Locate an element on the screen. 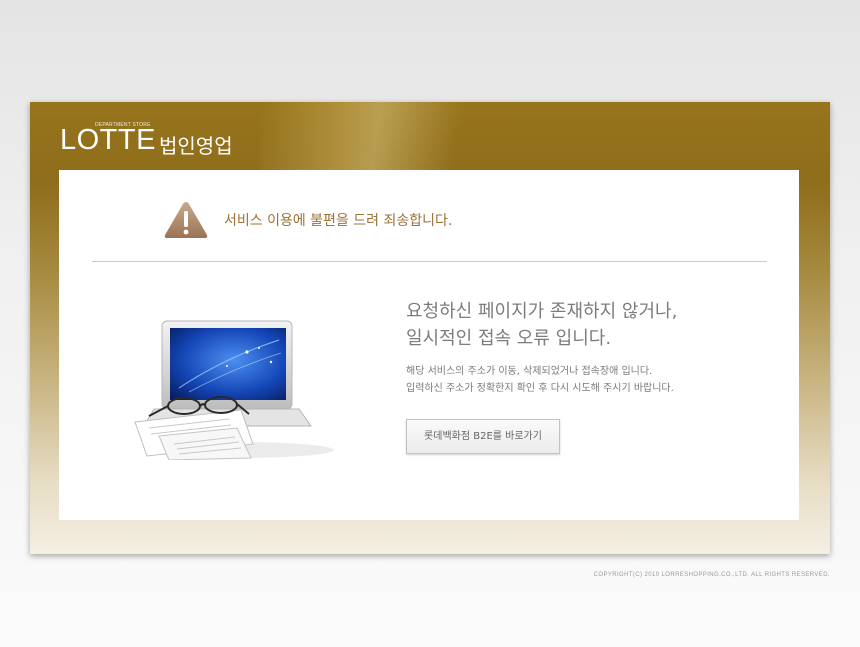 Image resolution: width=860 pixels, height=647 pixels. error-detail-line-2: 입력하신 주소가 정확한지 확인 후 다시 시도해 주시기 바랍니다. is located at coordinates (540, 388).